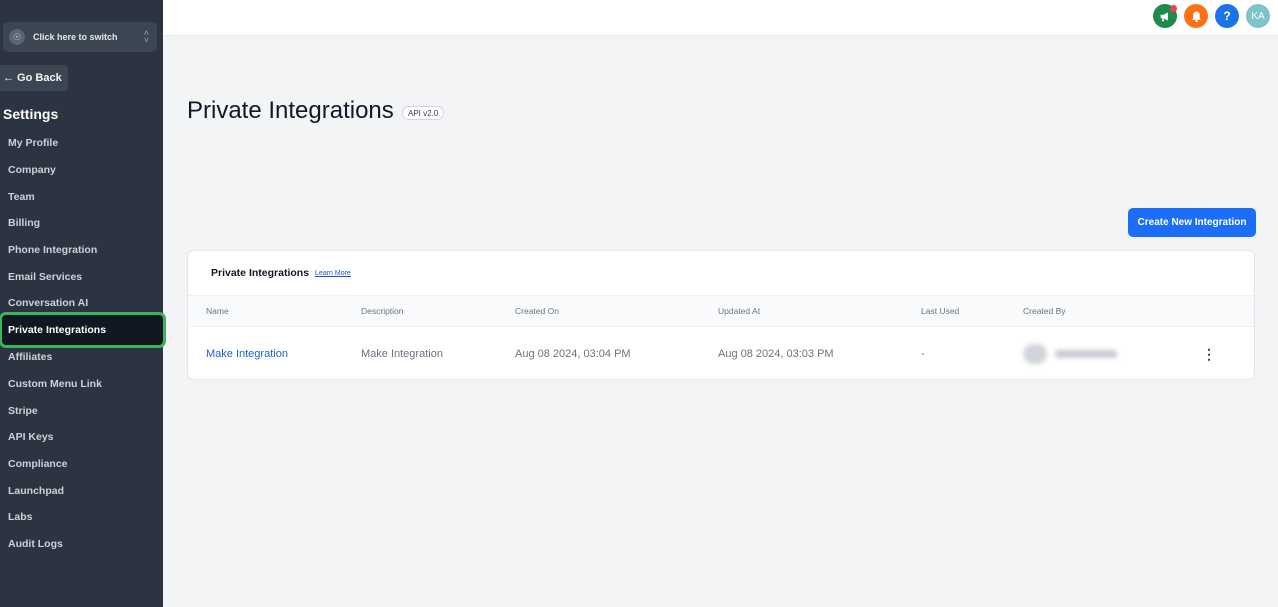 The image size is (1278, 607). Describe the element at coordinates (1227, 16) in the screenshot. I see `help-icon: ?` at that location.